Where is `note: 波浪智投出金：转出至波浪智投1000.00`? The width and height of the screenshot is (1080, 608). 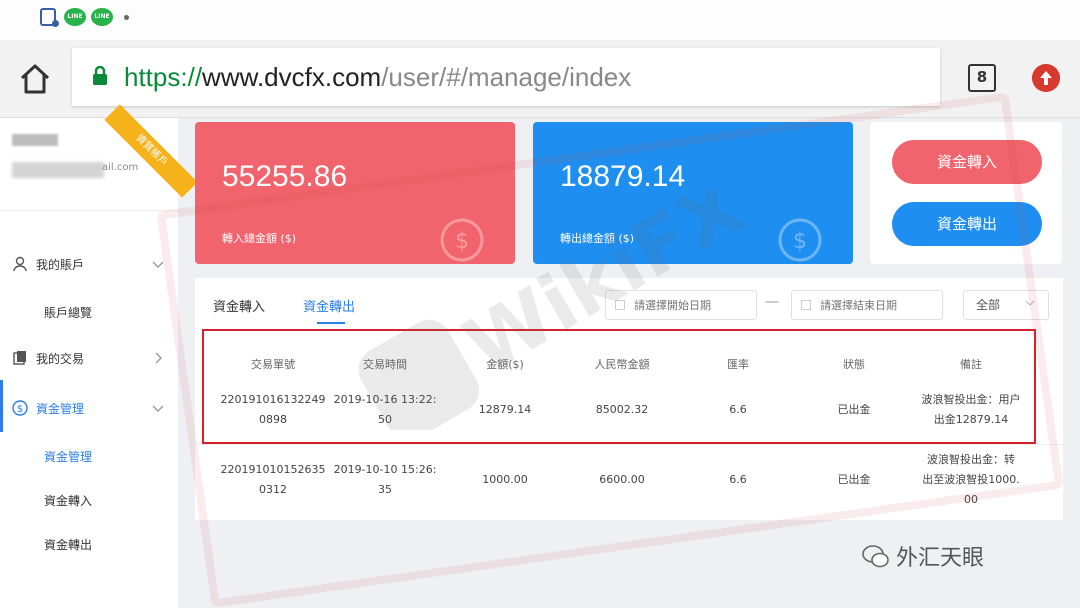 note: 波浪智投出金：转出至波浪智投1000.00 is located at coordinates (971, 479).